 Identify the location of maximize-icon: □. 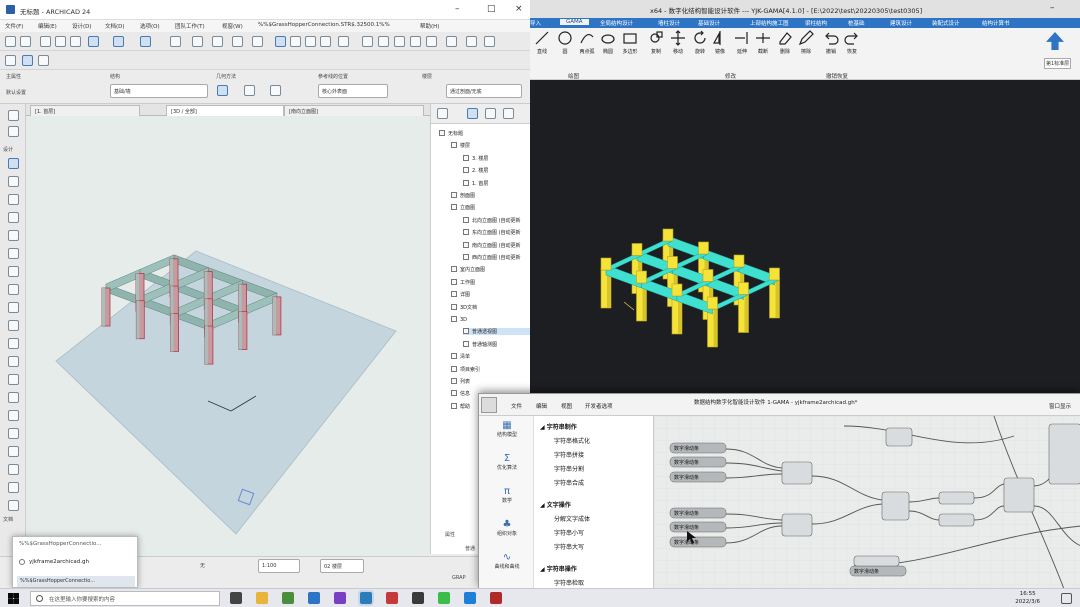
(491, 9).